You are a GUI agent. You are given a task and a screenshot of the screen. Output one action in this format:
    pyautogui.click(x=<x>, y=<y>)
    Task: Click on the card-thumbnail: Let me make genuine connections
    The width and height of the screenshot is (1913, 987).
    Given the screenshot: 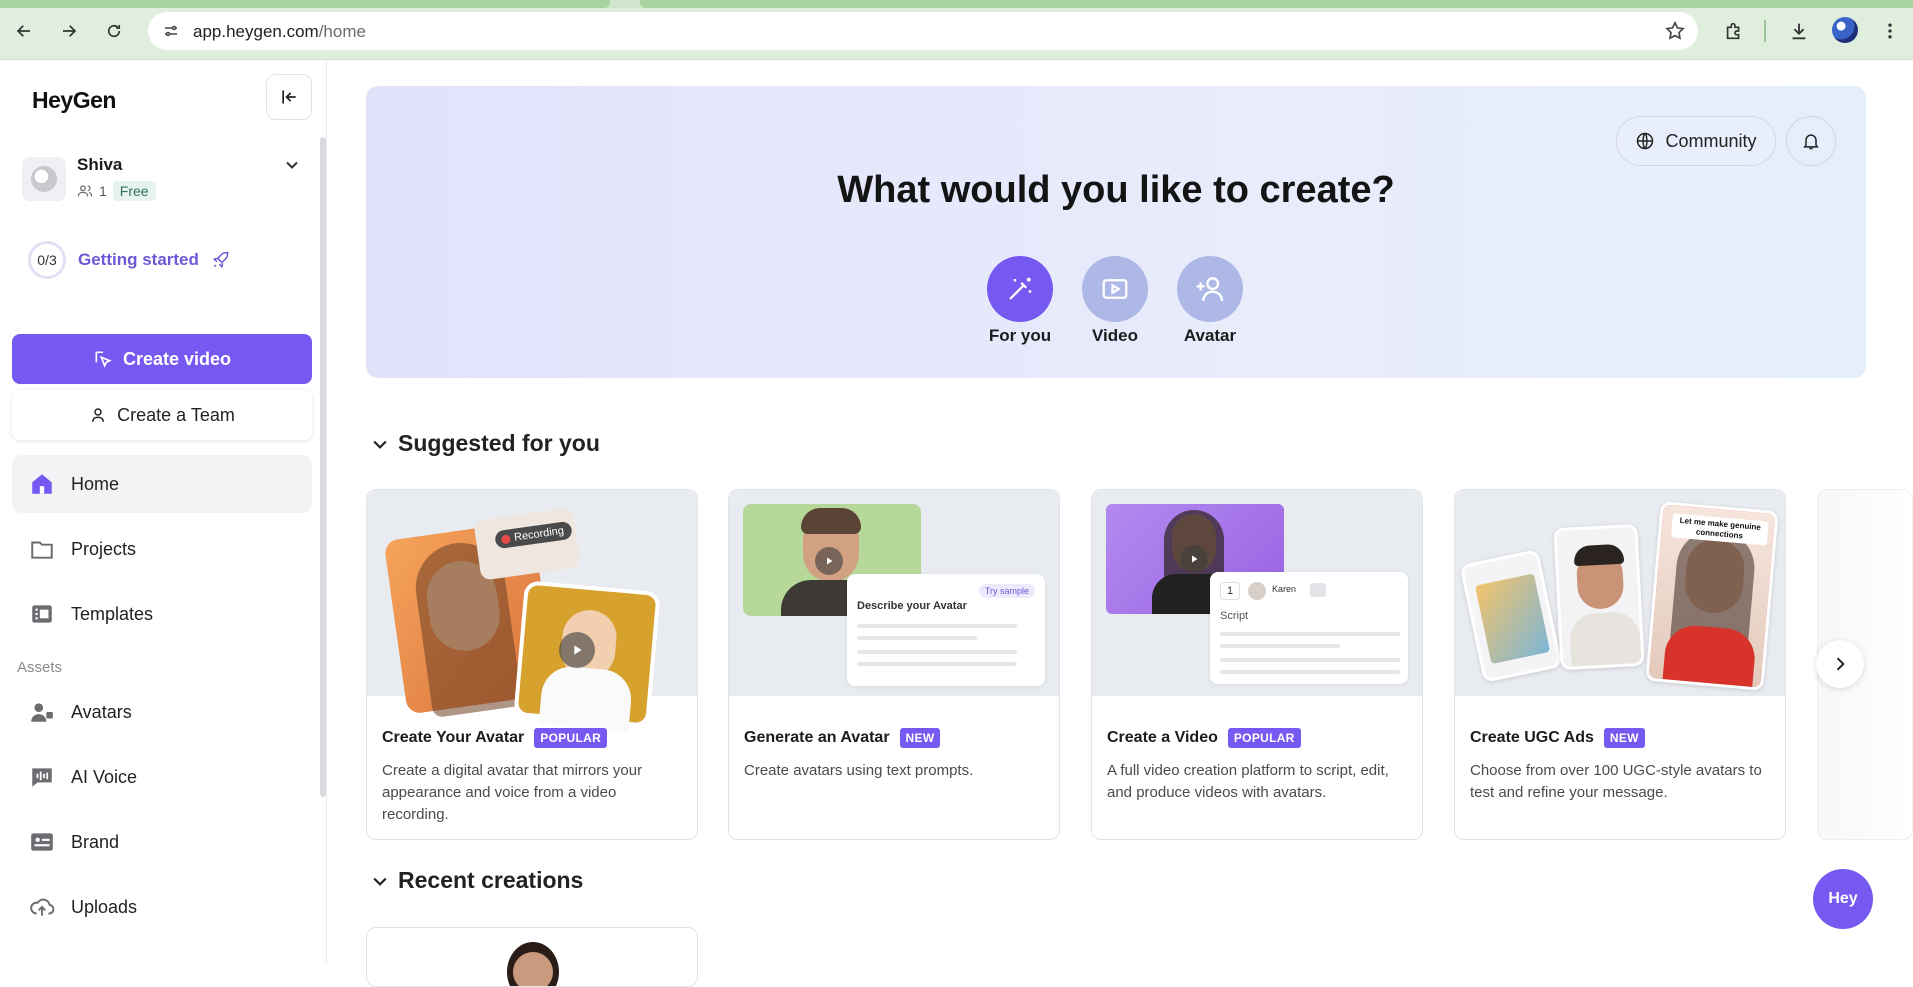 What is the action you would take?
    pyautogui.click(x=1620, y=593)
    